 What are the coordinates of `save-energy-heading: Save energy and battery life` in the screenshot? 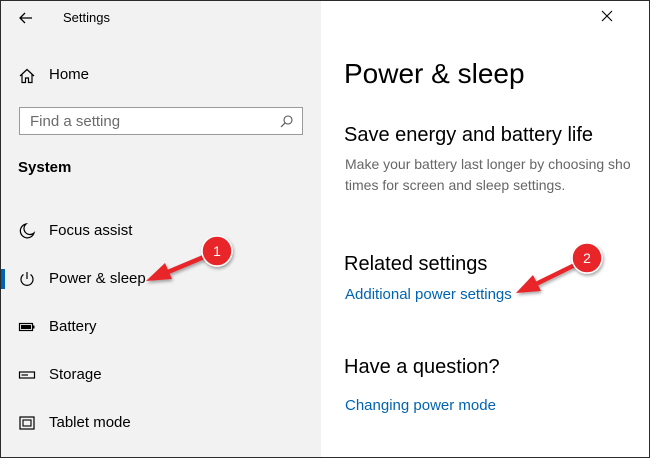 It's located at (469, 135).